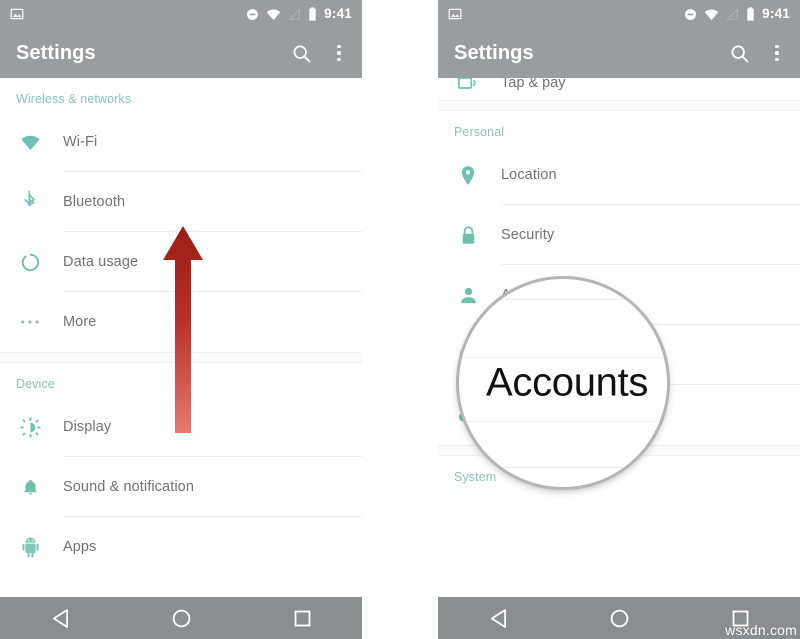 The width and height of the screenshot is (800, 639). I want to click on settings-row-label: Security, so click(528, 235).